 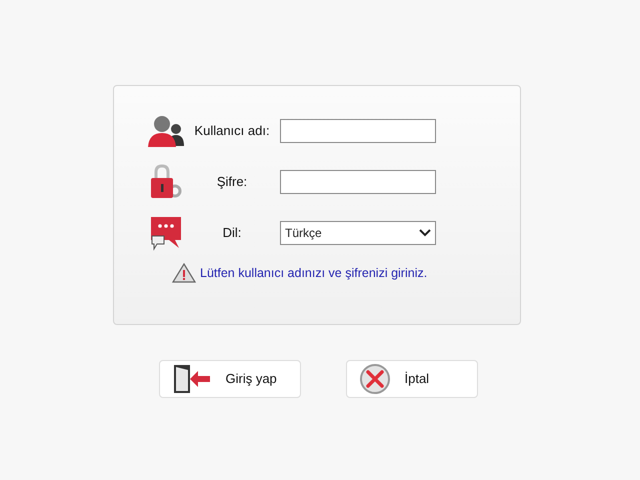 I want to click on field-label: Kullanıcı adı:, so click(x=232, y=131).